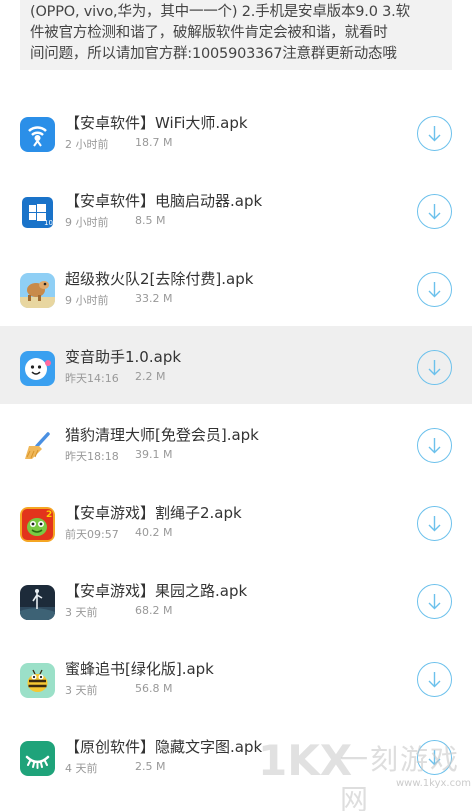  What do you see at coordinates (236, 365) in the screenshot?
I see `file-item: 变音助手1.0.apk 昨天14:16 2.2 M` at bounding box center [236, 365].